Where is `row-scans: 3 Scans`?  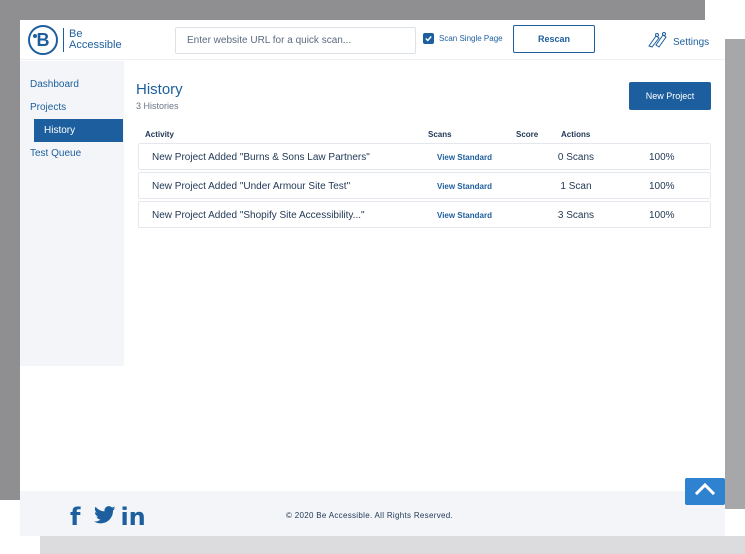
row-scans: 3 Scans is located at coordinates (576, 215).